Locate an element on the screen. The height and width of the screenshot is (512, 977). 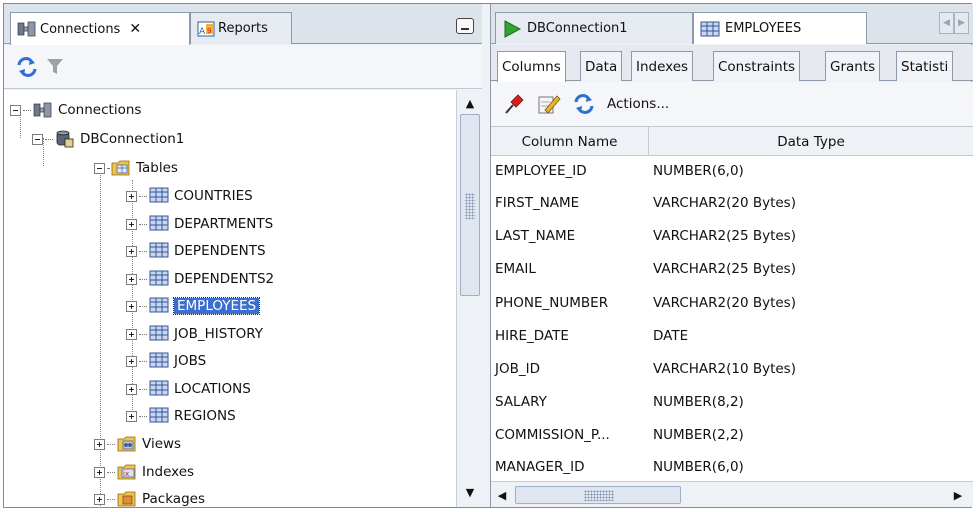
table-row: FIRST_NAME VARCHAR2(20 Bytes) is located at coordinates (732, 202).